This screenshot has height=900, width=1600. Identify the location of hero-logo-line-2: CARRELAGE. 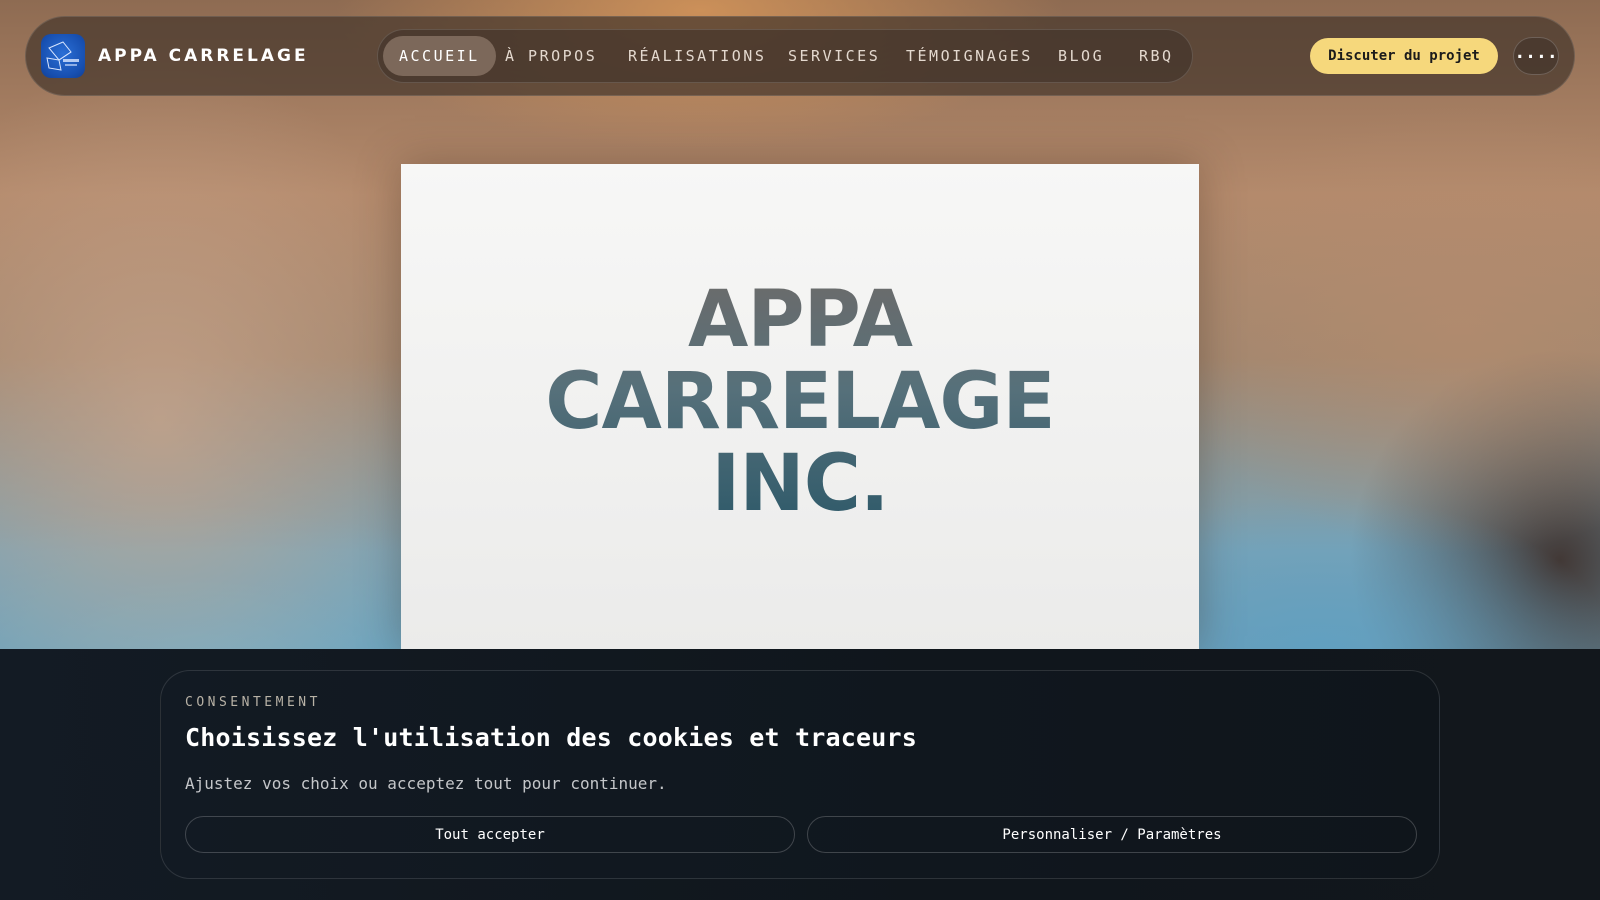
(800, 402).